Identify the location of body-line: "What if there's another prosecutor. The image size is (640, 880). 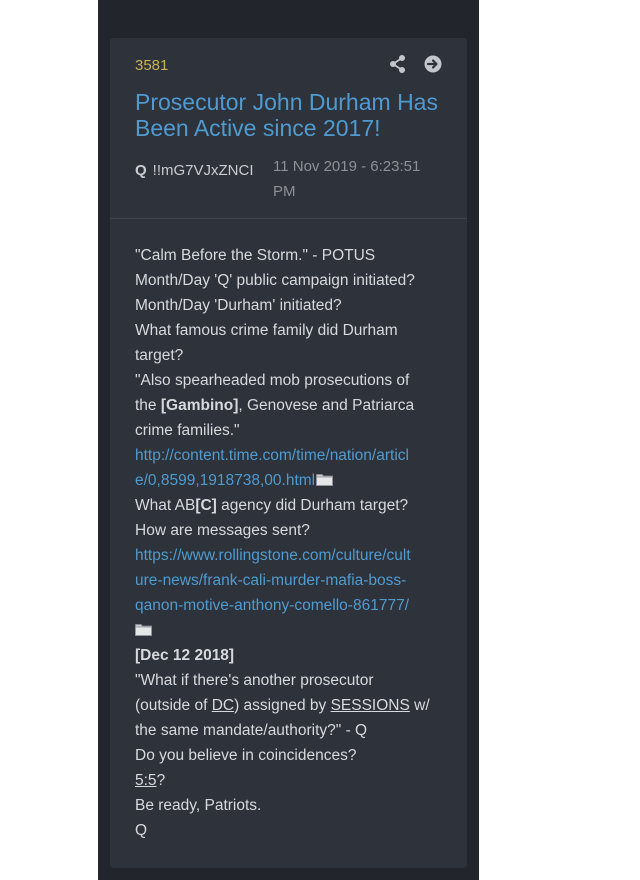
(254, 680).